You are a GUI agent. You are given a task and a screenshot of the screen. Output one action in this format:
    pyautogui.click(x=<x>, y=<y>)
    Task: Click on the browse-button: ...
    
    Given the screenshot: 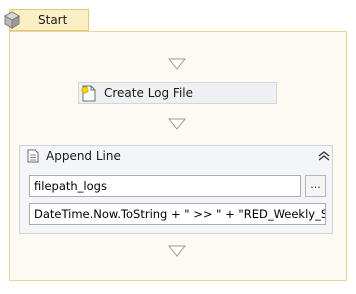 What is the action you would take?
    pyautogui.click(x=315, y=186)
    